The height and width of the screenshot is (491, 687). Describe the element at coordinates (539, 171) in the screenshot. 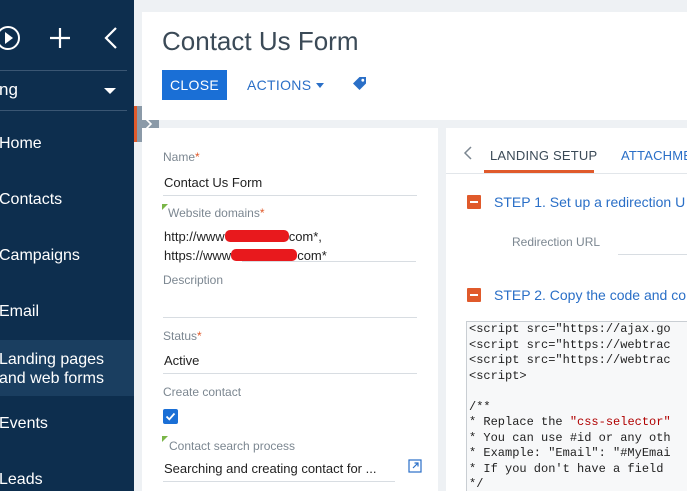

I see `active-tab-indicator` at that location.